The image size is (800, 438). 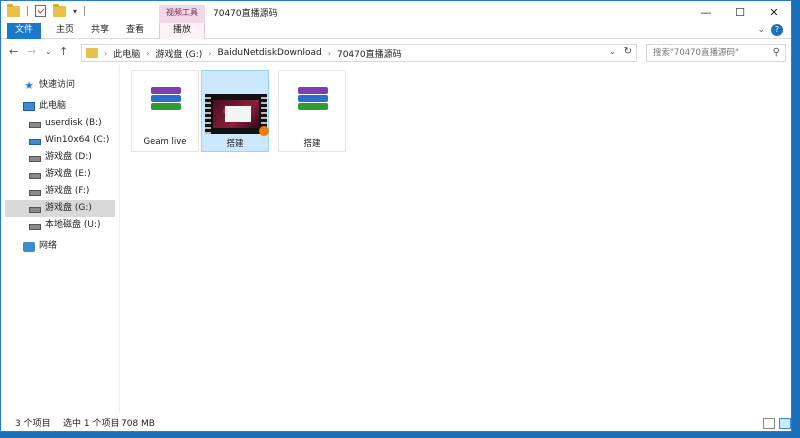 I want to click on quick-access-toolbar: ▾, so click(x=46, y=10).